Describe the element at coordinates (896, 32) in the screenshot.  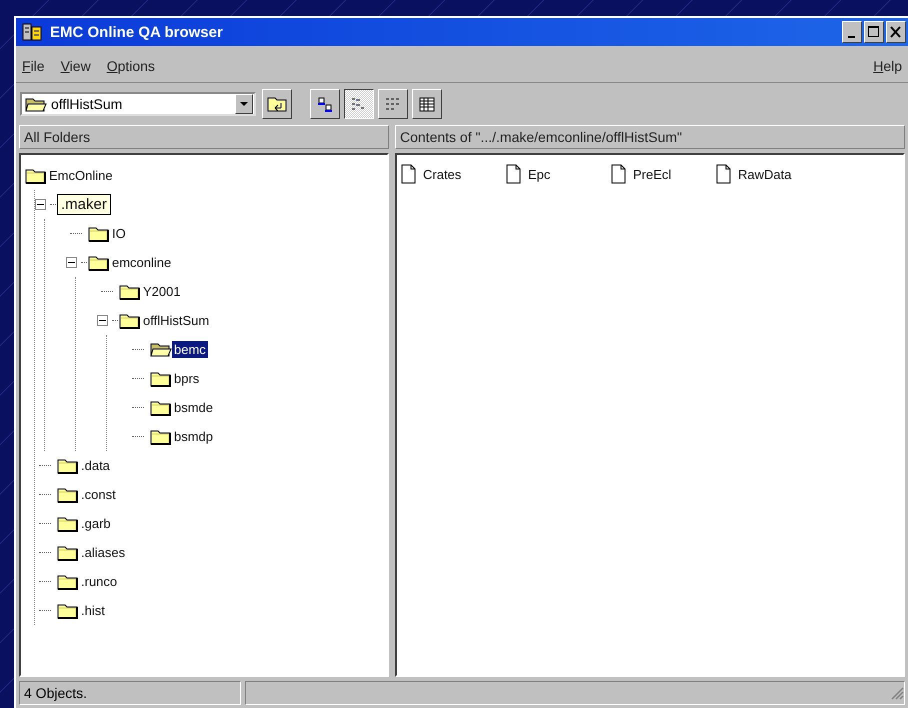
I see `close-icon` at that location.